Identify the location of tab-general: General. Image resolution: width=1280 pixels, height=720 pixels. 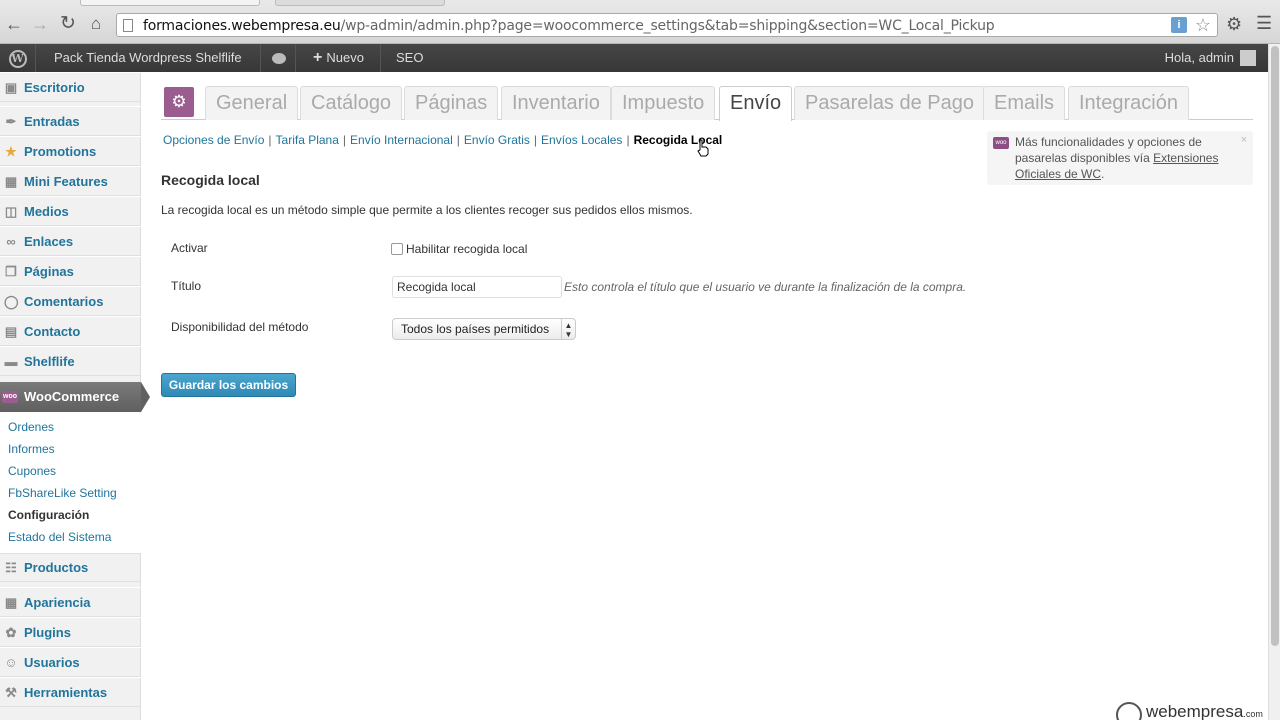
(252, 103).